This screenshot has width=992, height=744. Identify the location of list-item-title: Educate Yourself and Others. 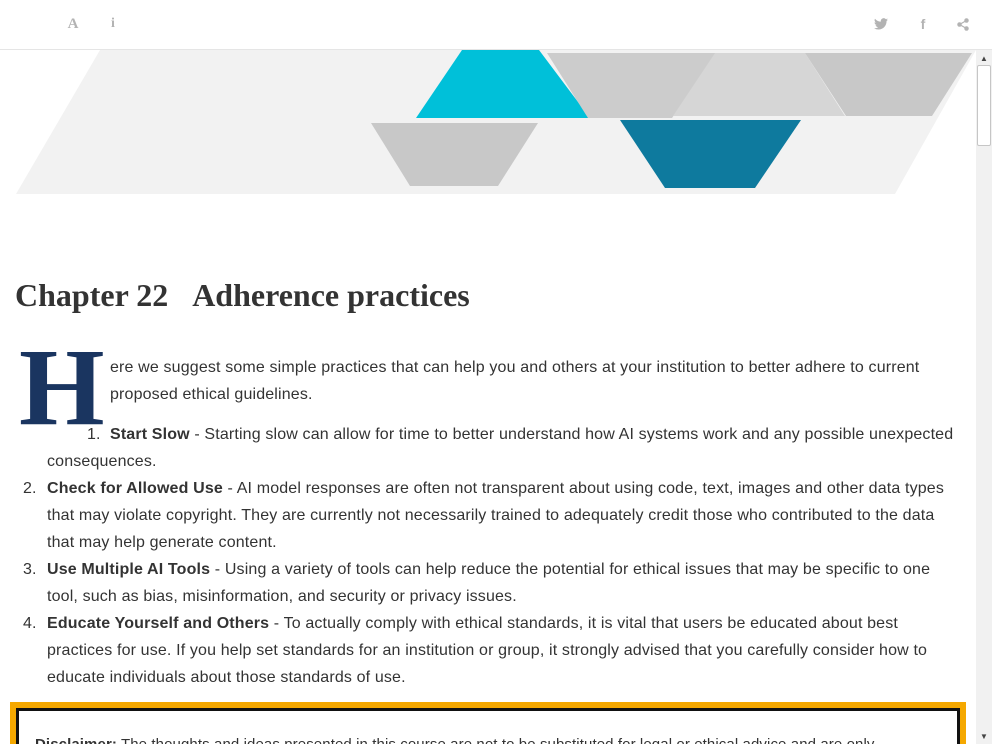
(158, 623).